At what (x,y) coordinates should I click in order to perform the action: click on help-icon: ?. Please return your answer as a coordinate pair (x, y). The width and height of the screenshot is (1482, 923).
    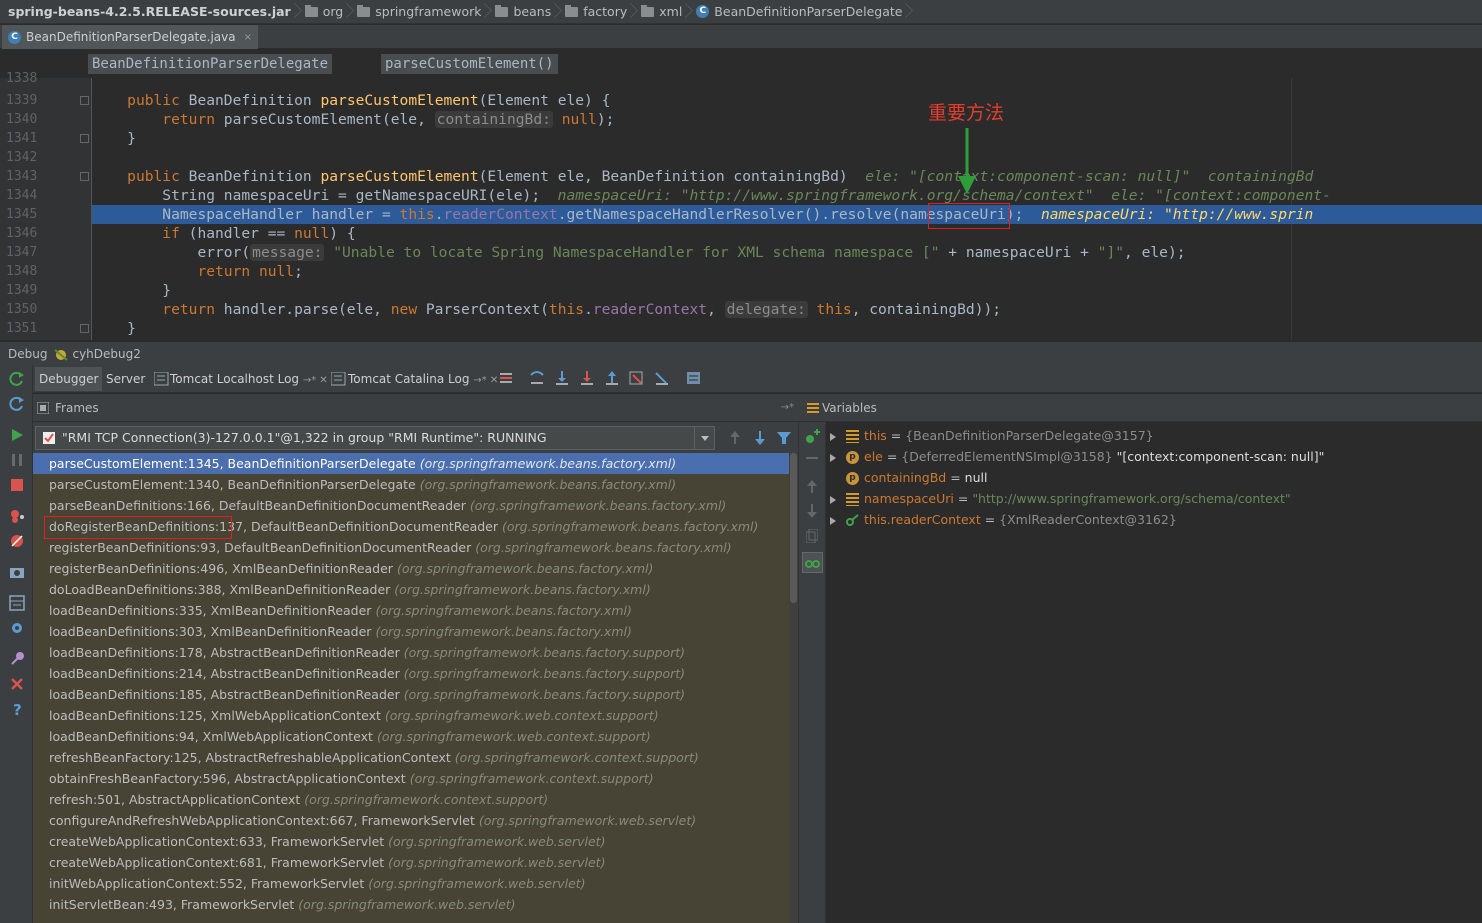
    Looking at the image, I should click on (17, 709).